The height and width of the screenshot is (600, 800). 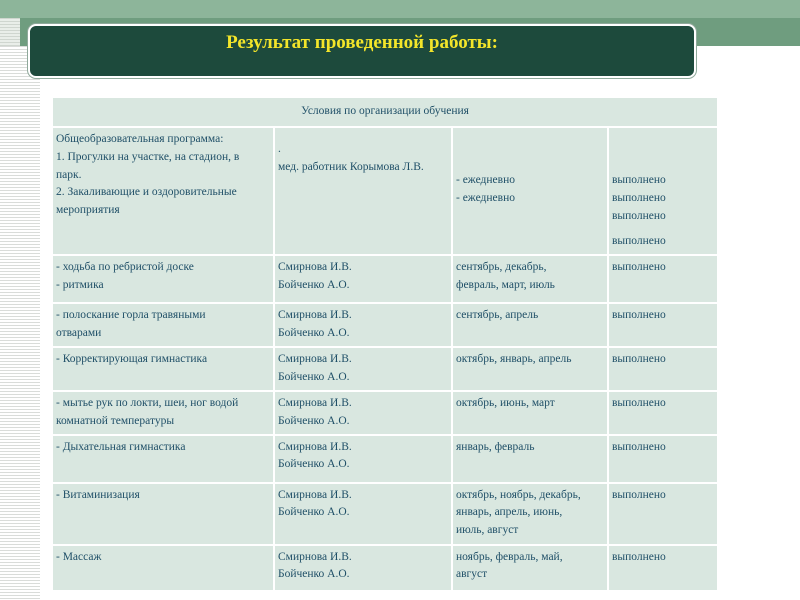 I want to click on cell-period: октябрь, июнь, март, so click(x=530, y=412).